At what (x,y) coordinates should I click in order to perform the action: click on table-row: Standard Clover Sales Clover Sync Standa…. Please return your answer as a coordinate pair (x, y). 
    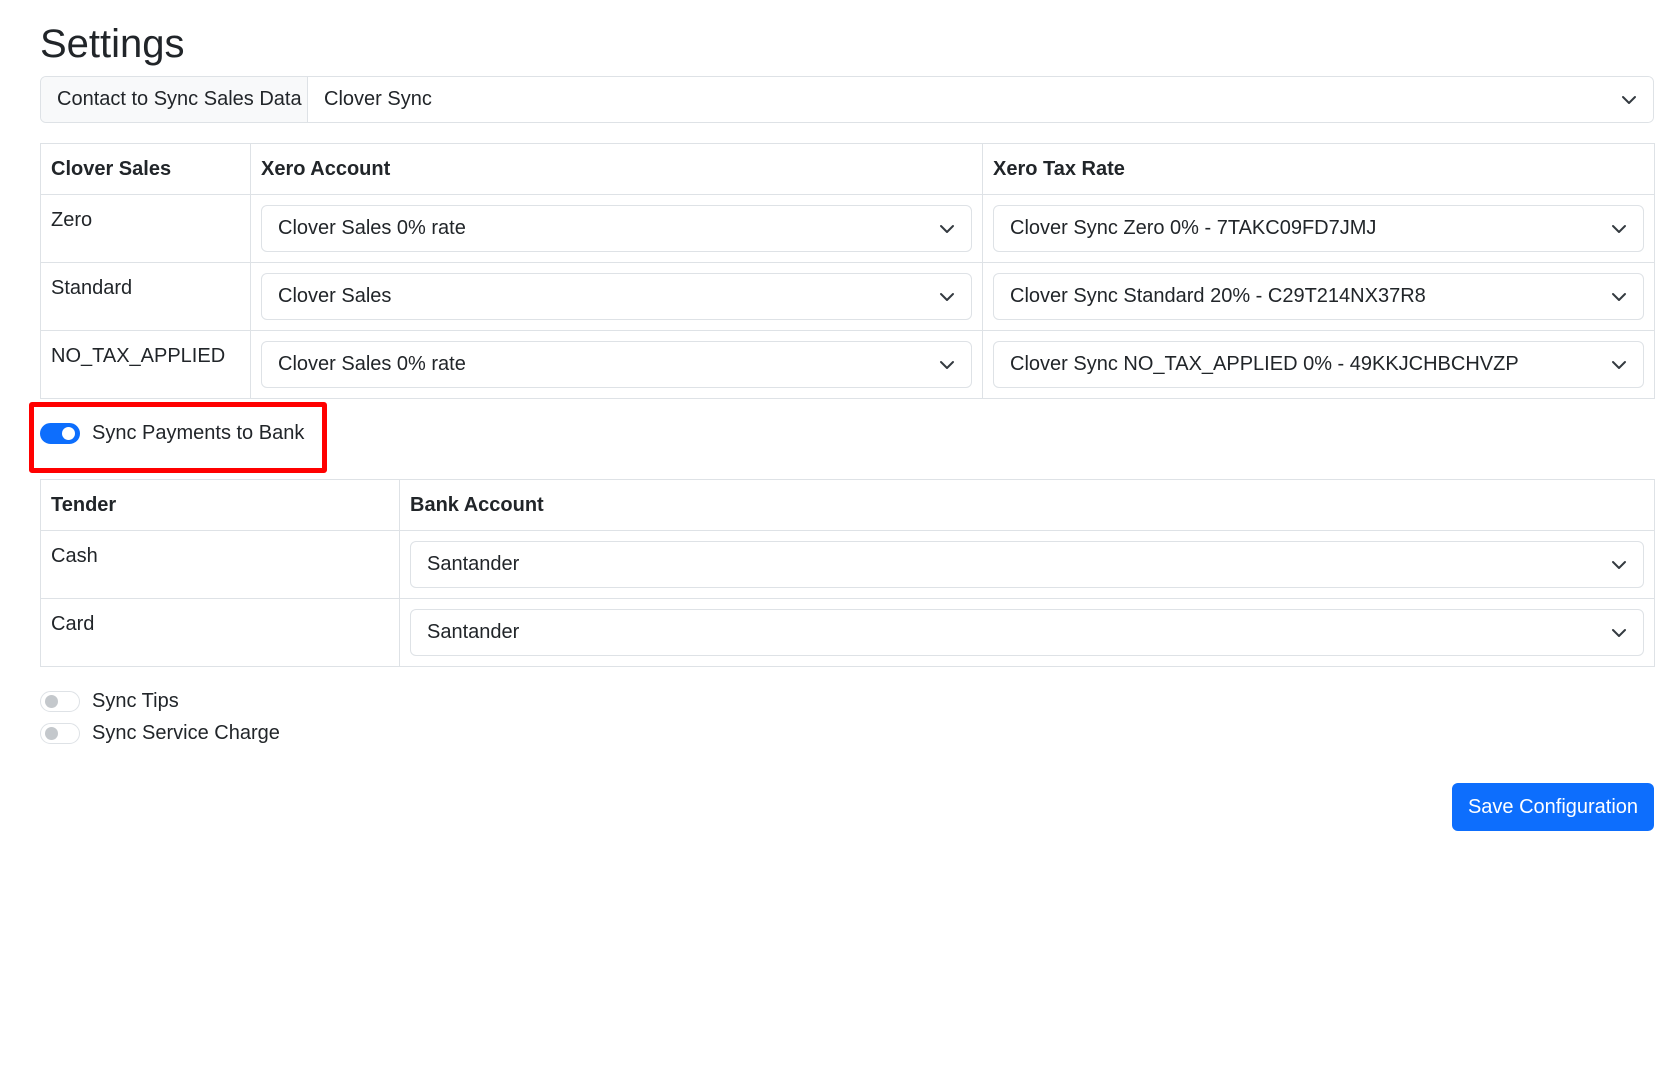
    Looking at the image, I should click on (847, 296).